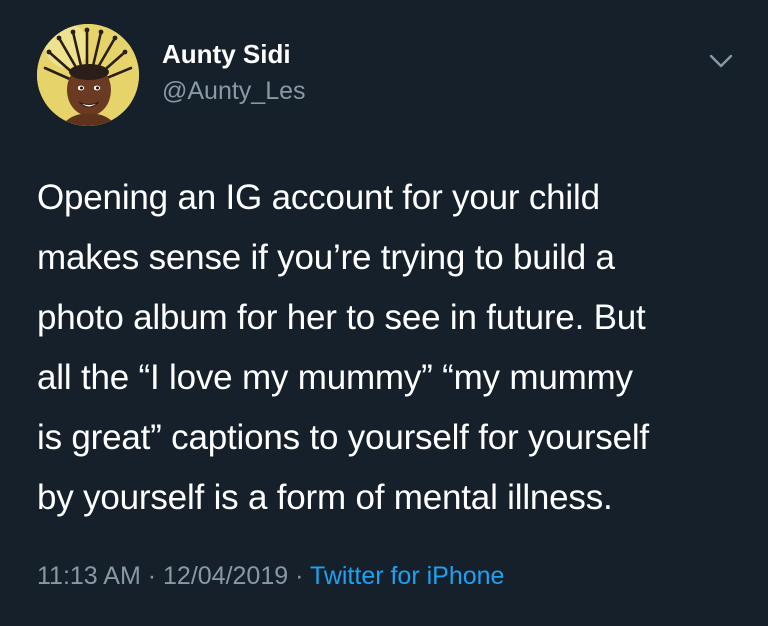  Describe the element at coordinates (89, 576) in the screenshot. I see `tweet-time: 11:13 AM` at that location.